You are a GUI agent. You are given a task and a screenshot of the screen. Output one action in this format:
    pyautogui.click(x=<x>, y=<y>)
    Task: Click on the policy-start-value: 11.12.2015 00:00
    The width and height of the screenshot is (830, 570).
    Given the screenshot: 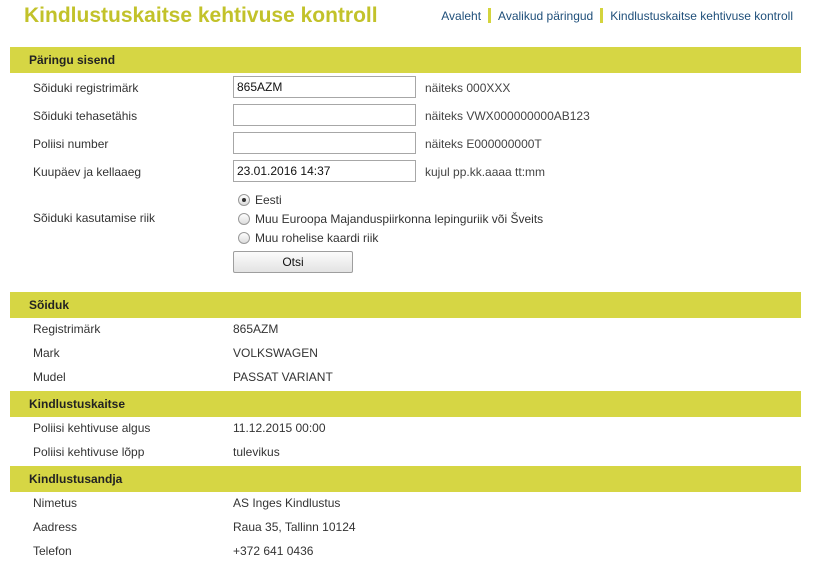 What is the action you would take?
    pyautogui.click(x=279, y=428)
    